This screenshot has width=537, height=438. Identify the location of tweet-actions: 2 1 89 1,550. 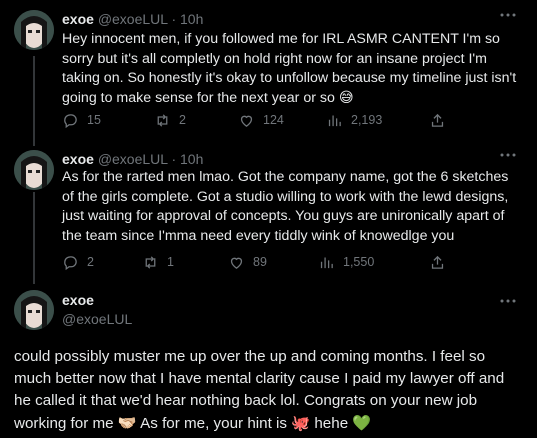
(272, 262).